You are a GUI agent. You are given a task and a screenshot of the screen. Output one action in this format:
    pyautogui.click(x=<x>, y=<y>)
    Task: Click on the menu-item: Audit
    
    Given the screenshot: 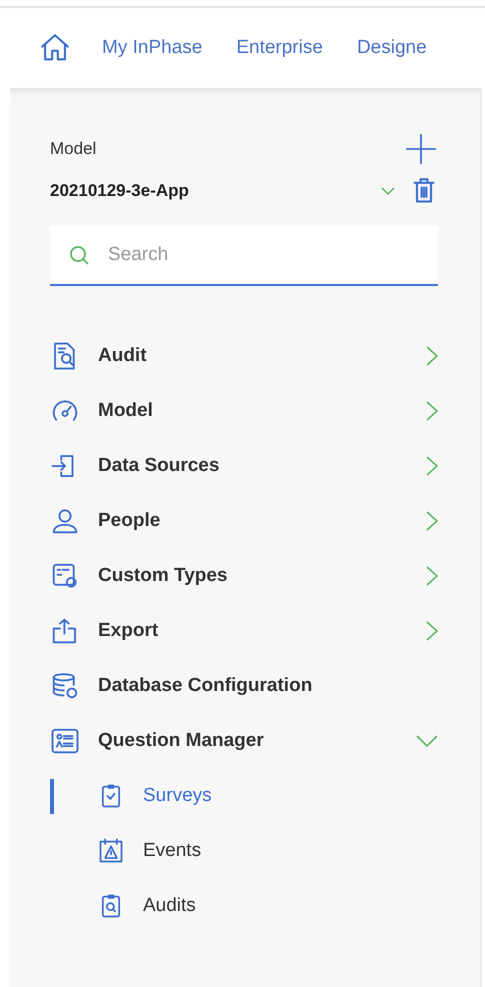 What is the action you would take?
    pyautogui.click(x=244, y=355)
    